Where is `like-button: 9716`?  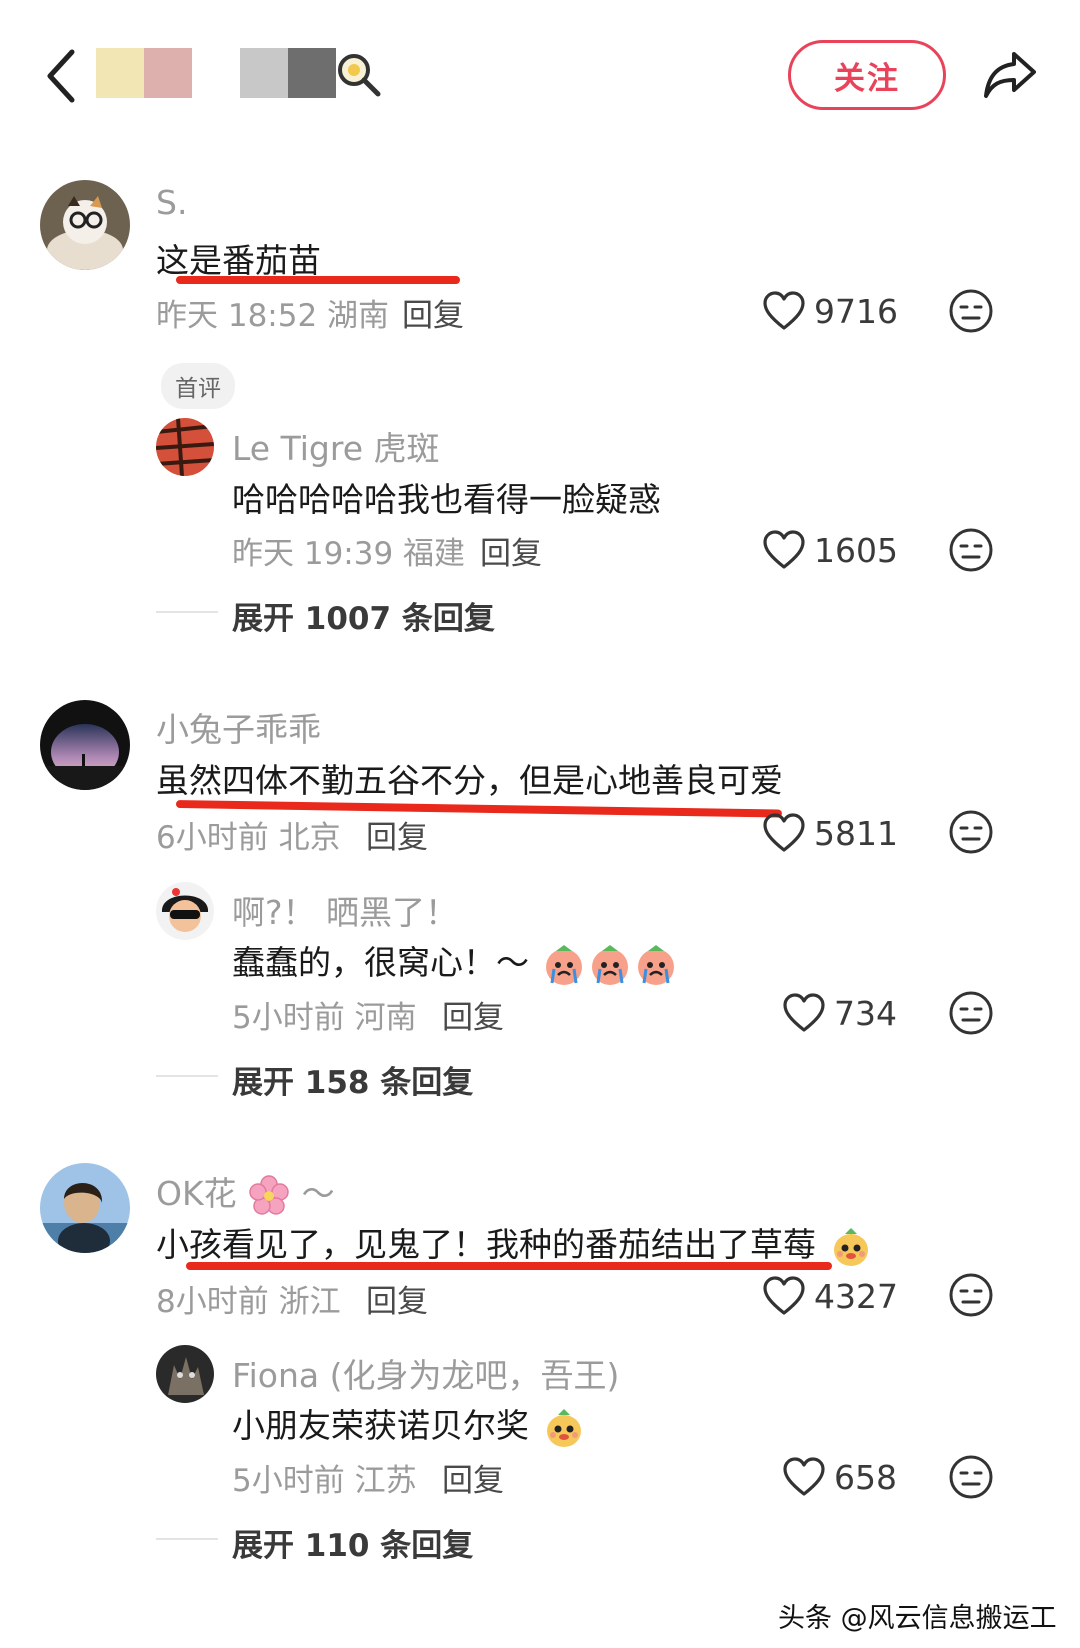 like-button: 9716 is located at coordinates (830, 311).